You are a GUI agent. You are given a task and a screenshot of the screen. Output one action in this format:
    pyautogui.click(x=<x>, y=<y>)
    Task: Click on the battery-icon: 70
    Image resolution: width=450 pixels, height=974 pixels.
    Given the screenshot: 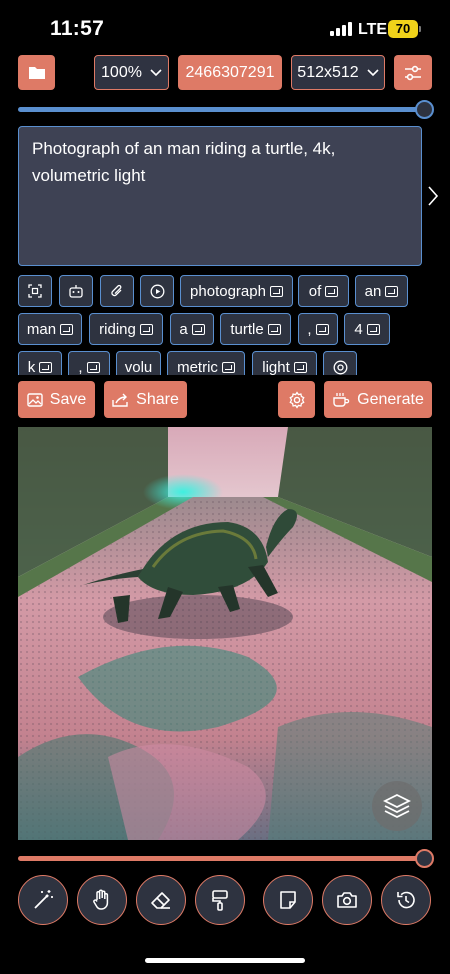 What is the action you would take?
    pyautogui.click(x=403, y=29)
    